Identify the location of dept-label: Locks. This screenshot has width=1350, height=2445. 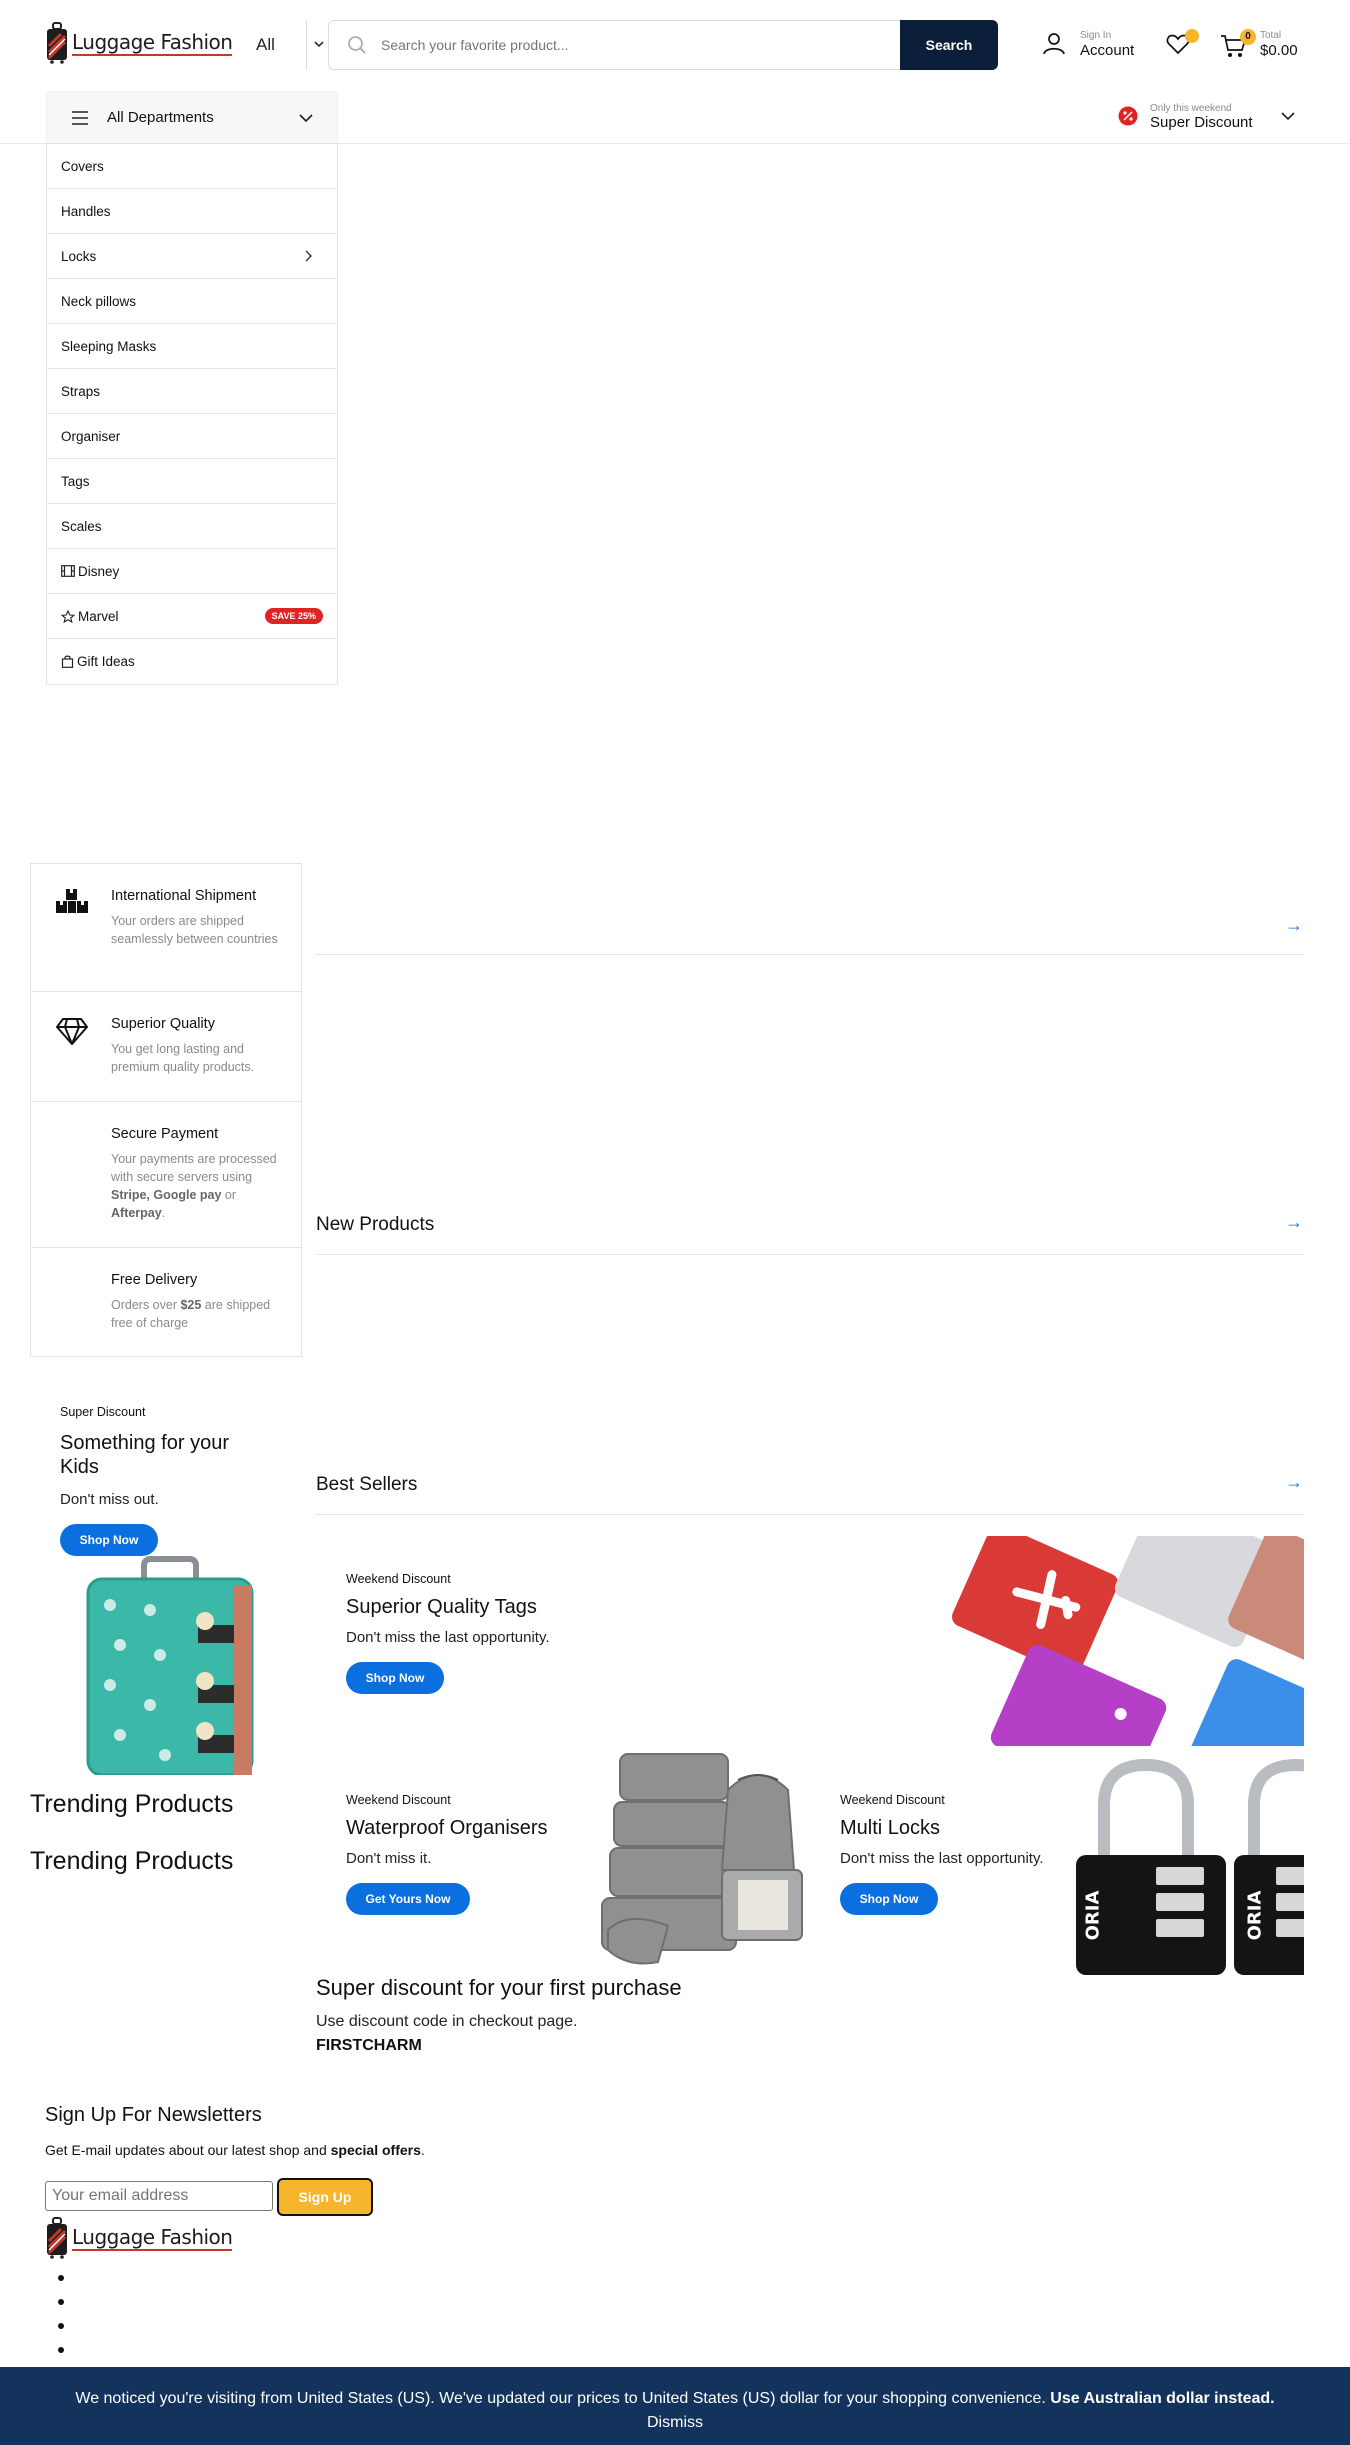
(79, 256).